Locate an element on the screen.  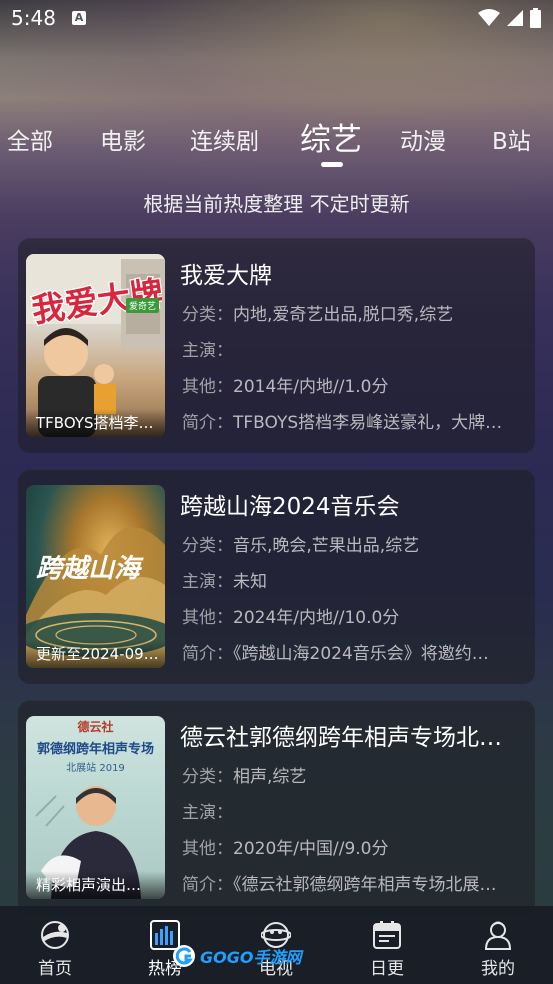
profile-icon is located at coordinates (498, 935).